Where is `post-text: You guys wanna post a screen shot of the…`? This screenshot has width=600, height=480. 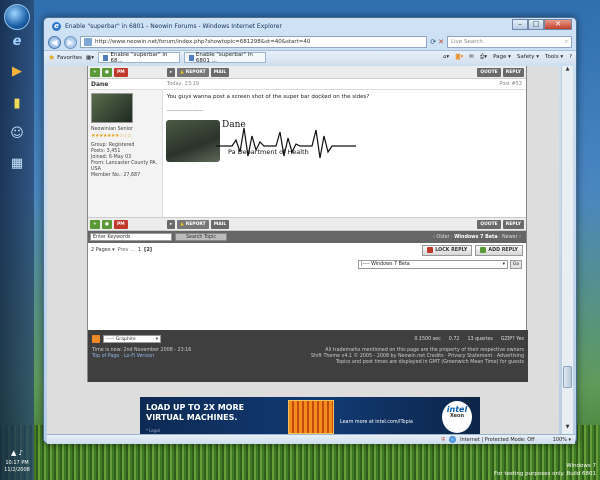
post-text: You guys wanna post a screen shot of the… is located at coordinates (268, 97).